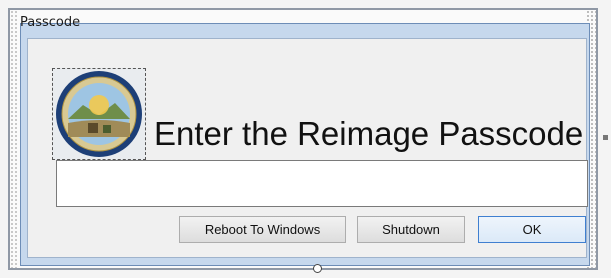 The image size is (611, 278). I want to click on passcode-input, so click(322, 183).